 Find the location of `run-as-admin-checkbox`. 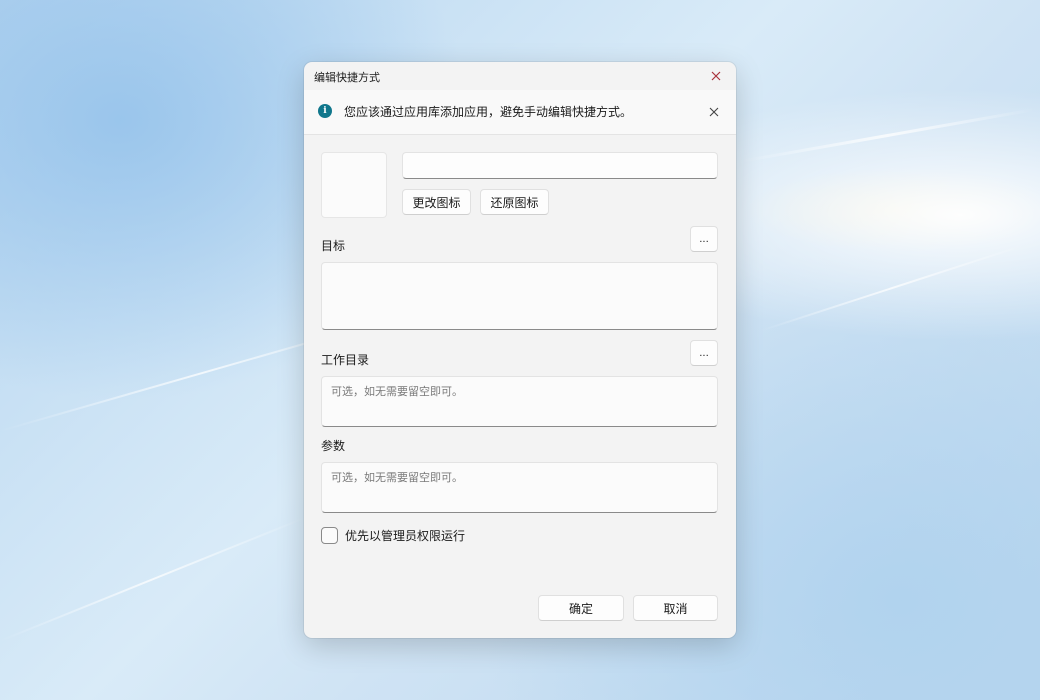

run-as-admin-checkbox is located at coordinates (329, 535).